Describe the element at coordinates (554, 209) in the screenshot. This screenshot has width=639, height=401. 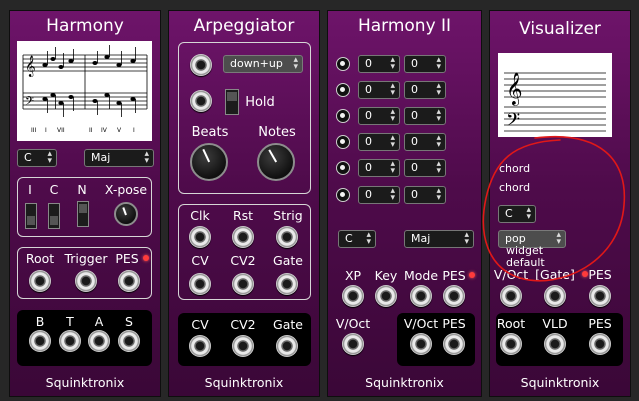
I see `annotation-circle` at that location.